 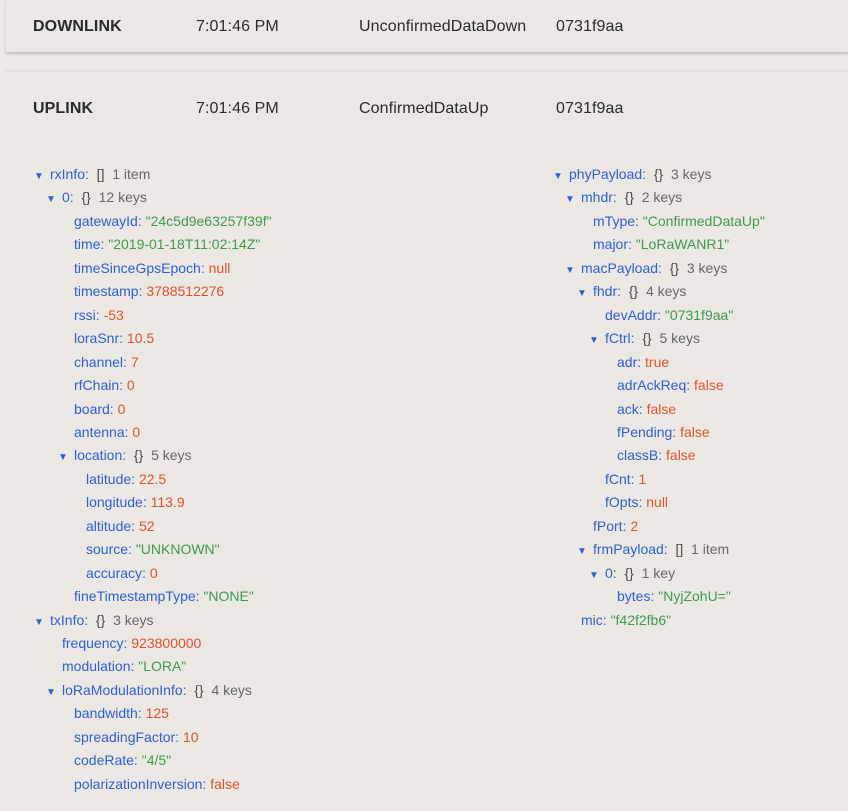 I want to click on json-tree-node: ▼ rxInfo: [] 1 item, so click(x=92, y=174).